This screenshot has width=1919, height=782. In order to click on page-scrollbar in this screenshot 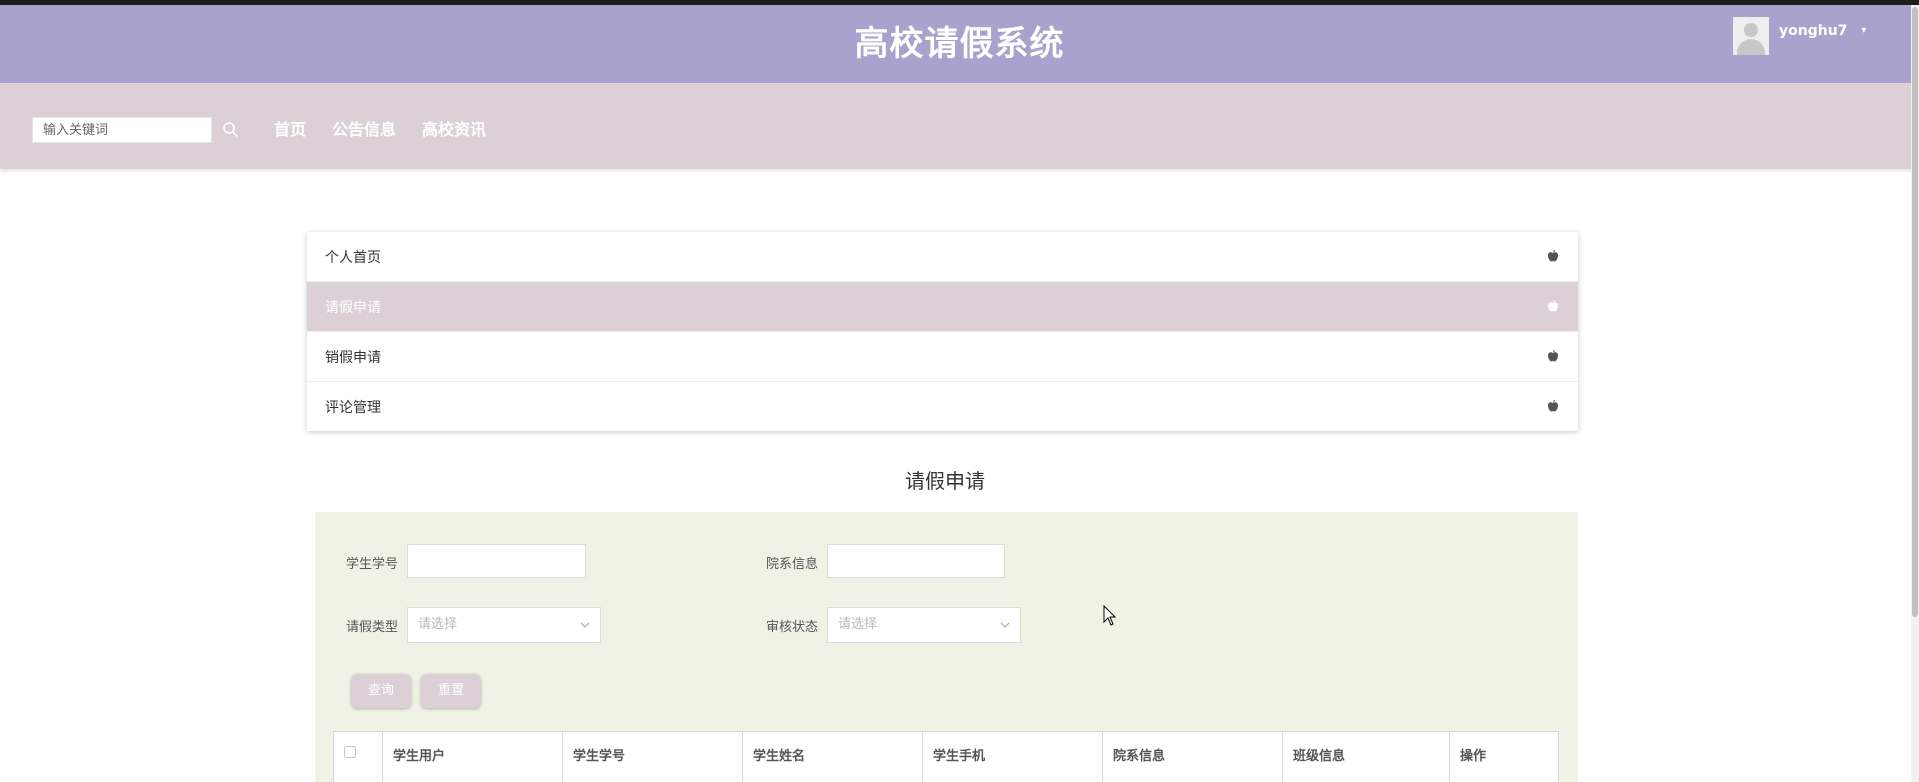, I will do `click(1915, 393)`.